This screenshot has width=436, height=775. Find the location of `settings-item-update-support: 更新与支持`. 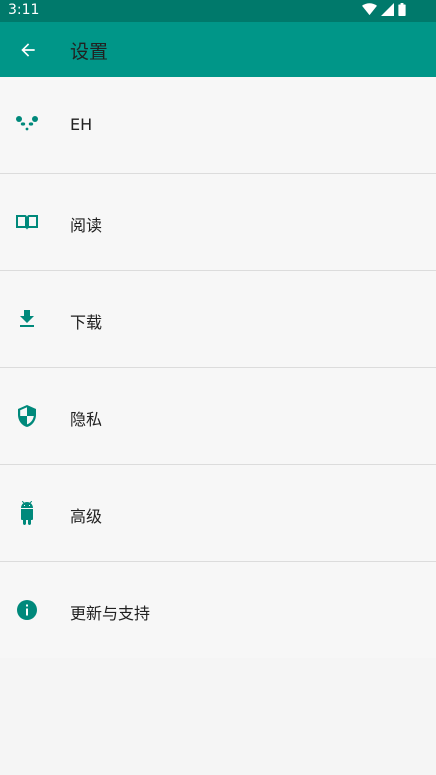

settings-item-update-support: 更新与支持 is located at coordinates (218, 610).